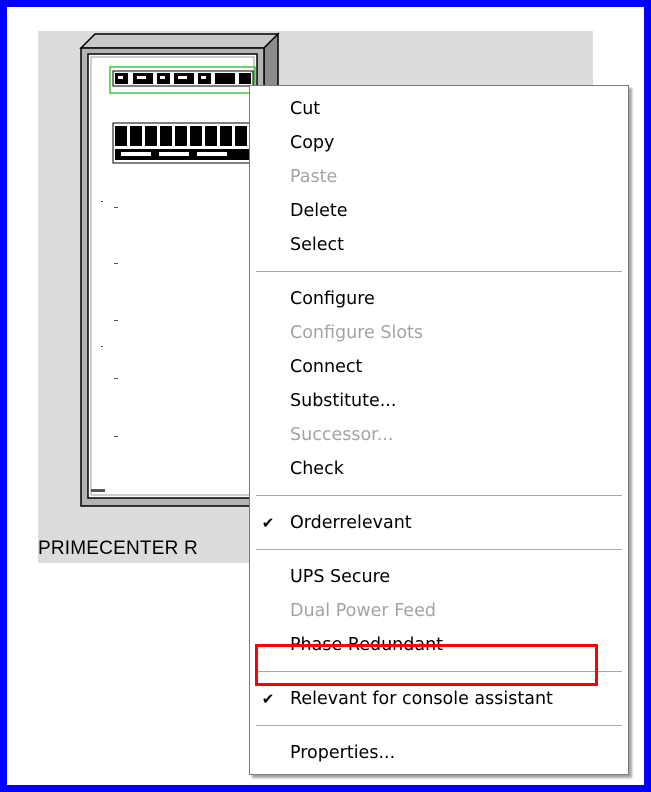  Describe the element at coordinates (305, 109) in the screenshot. I see `menu-item-label: Cut` at that location.